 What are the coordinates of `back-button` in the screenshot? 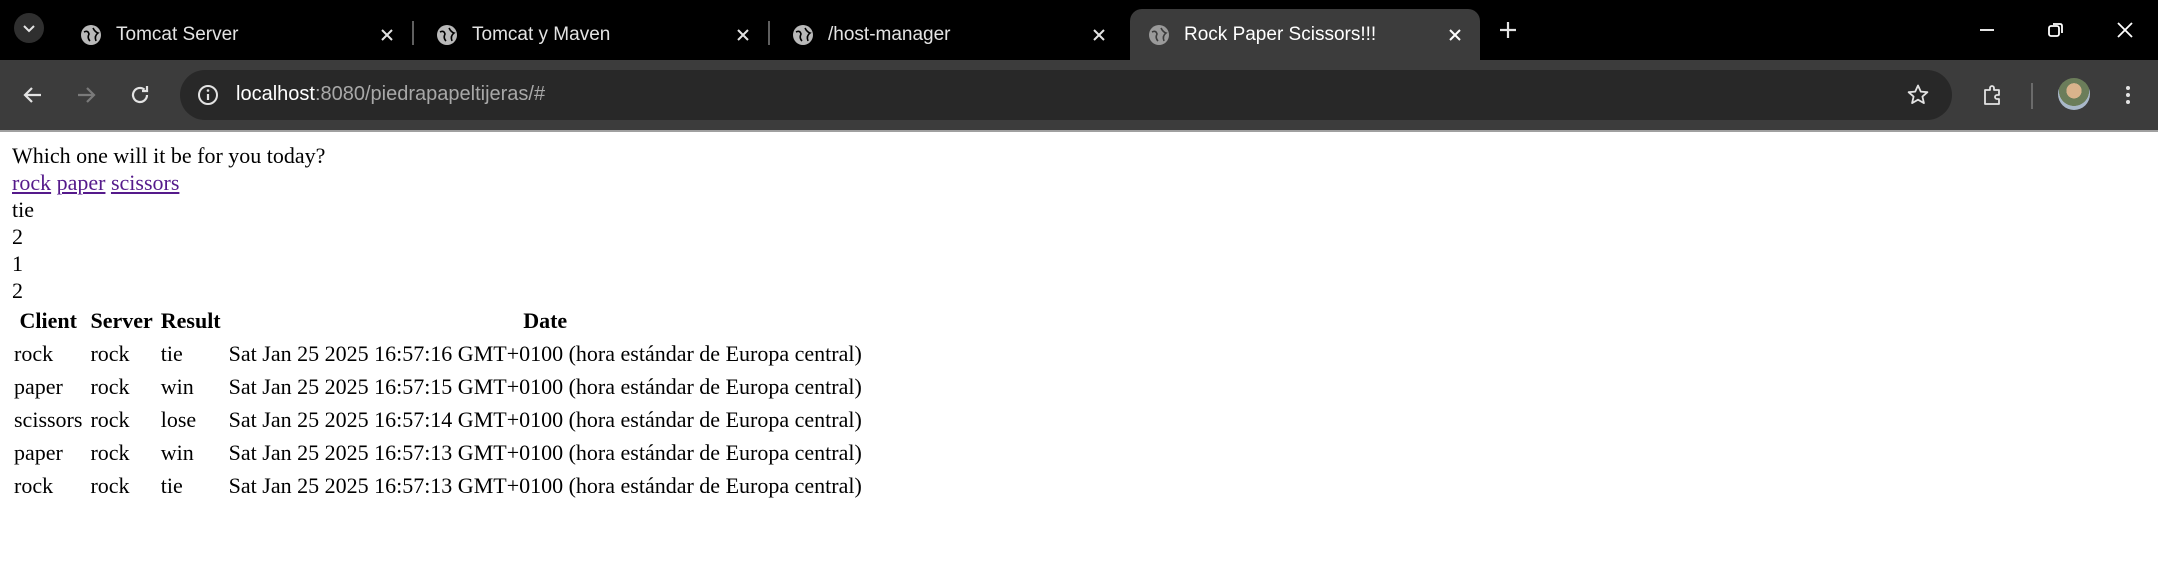 It's located at (33, 95).